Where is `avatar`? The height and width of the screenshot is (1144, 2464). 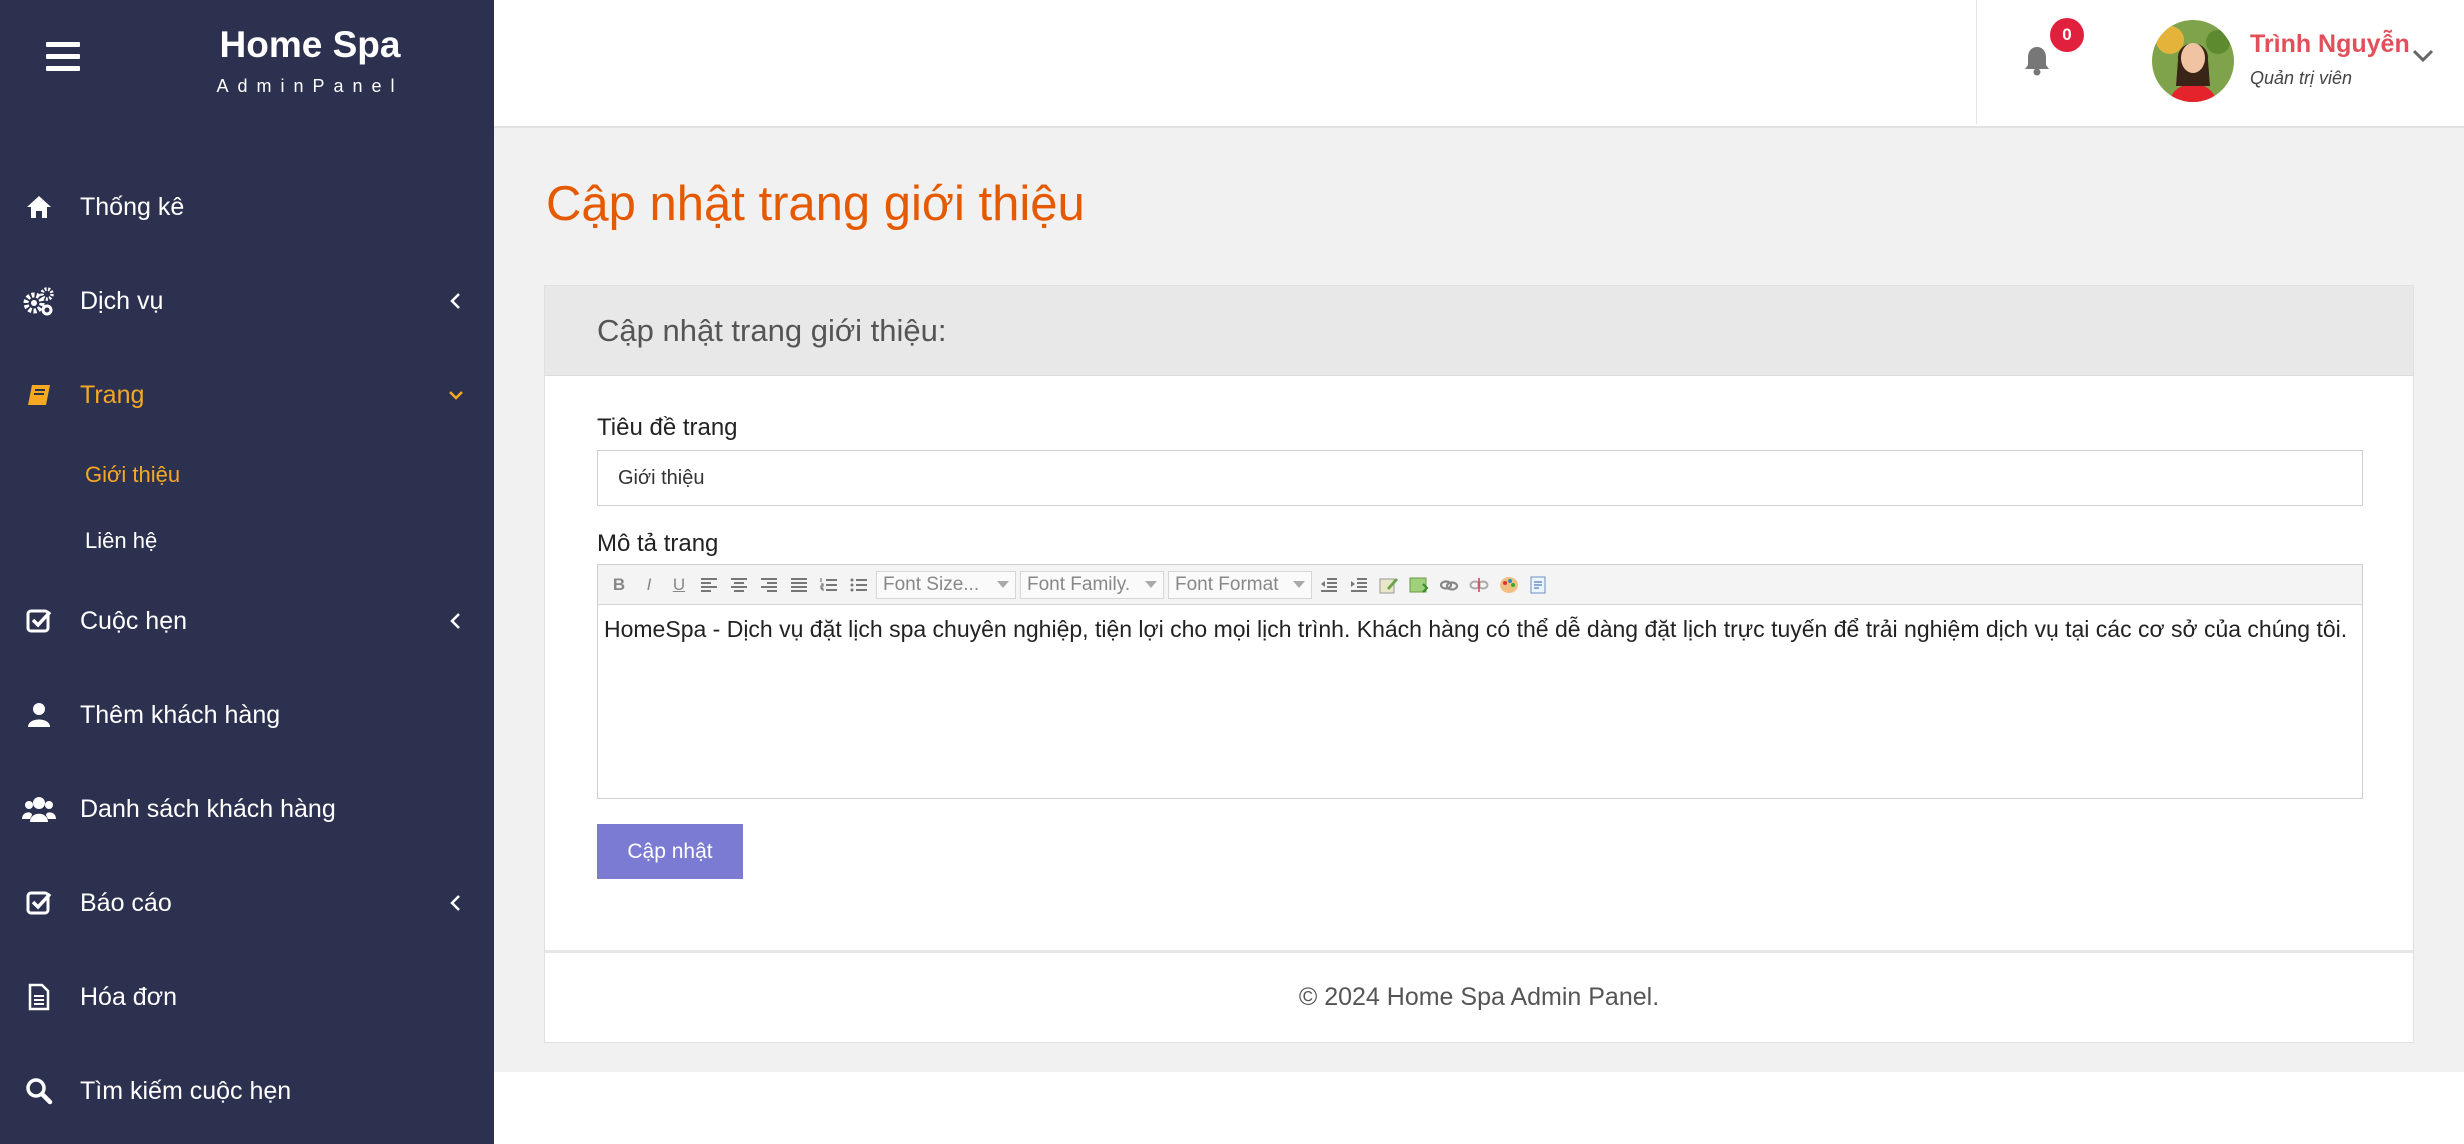 avatar is located at coordinates (2193, 61).